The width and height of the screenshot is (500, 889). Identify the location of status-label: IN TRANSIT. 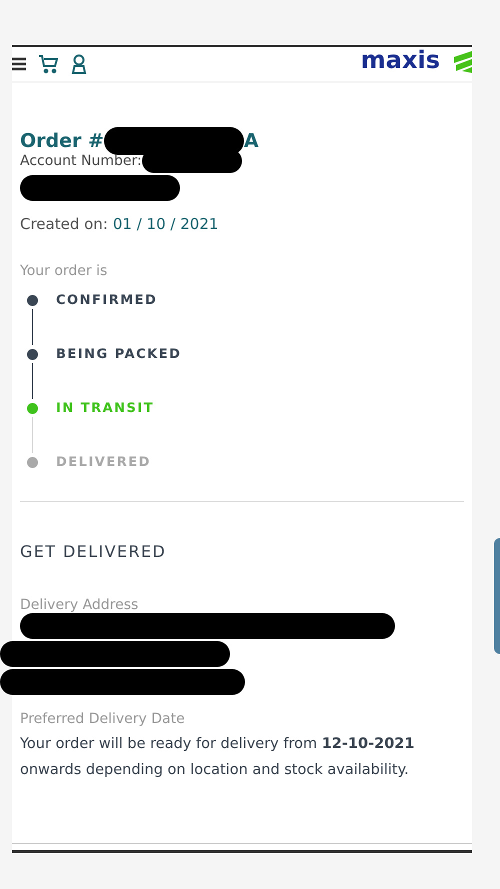
(105, 408).